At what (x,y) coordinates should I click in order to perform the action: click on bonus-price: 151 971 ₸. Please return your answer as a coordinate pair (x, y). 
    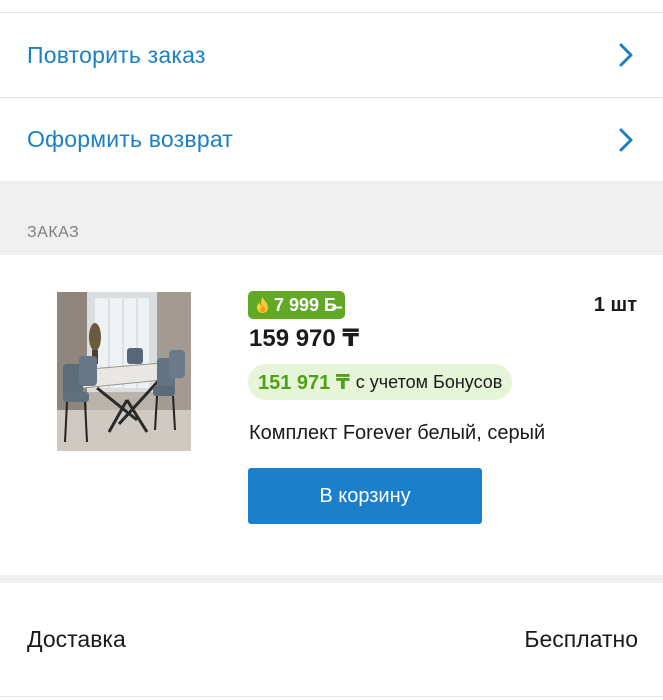
    Looking at the image, I should click on (304, 382).